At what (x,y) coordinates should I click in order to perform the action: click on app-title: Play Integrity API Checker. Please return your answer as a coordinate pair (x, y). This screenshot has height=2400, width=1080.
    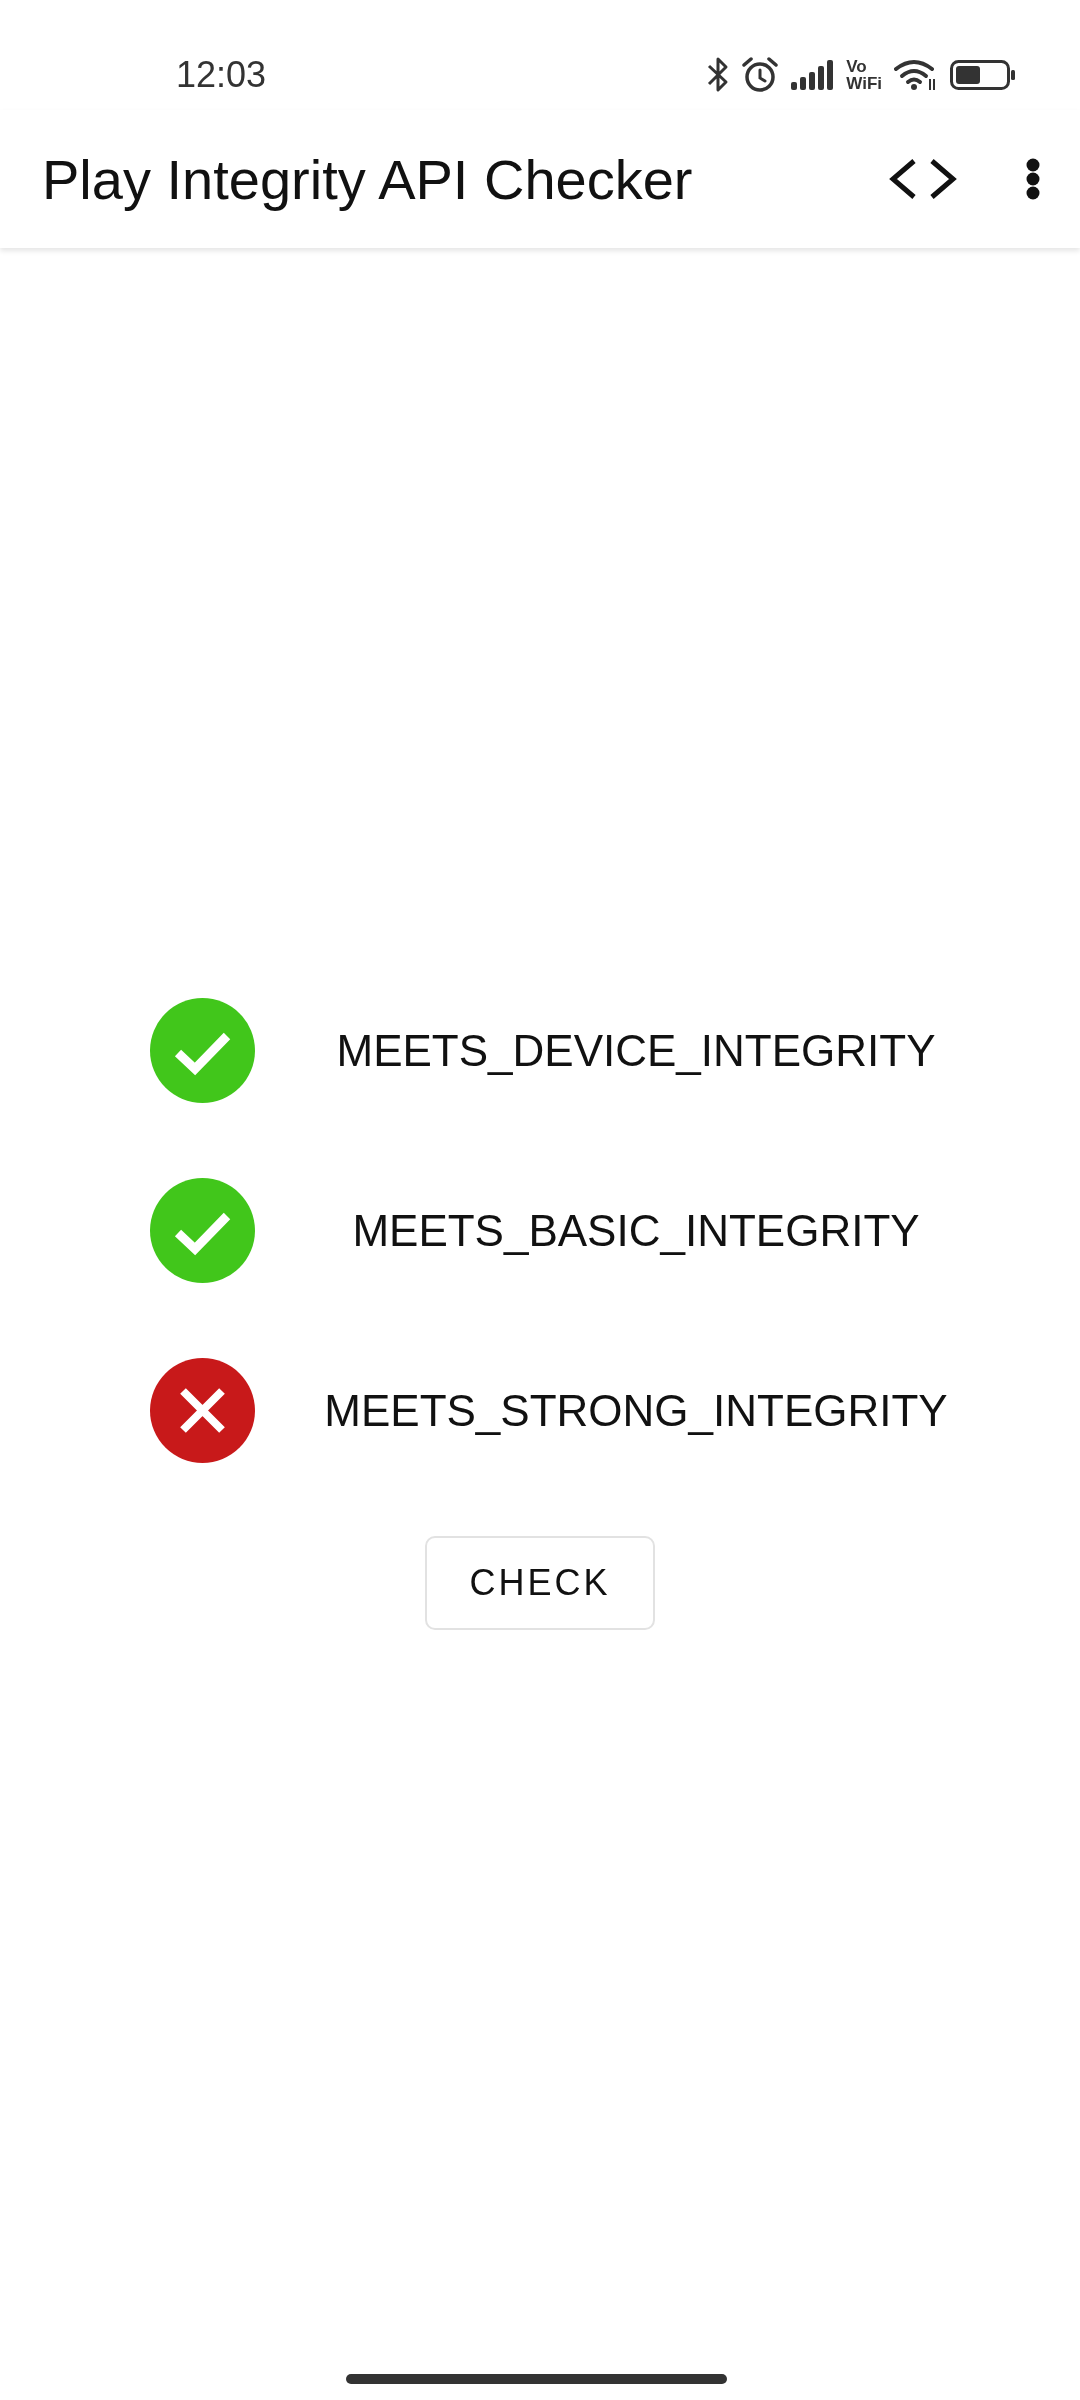
    Looking at the image, I should click on (368, 179).